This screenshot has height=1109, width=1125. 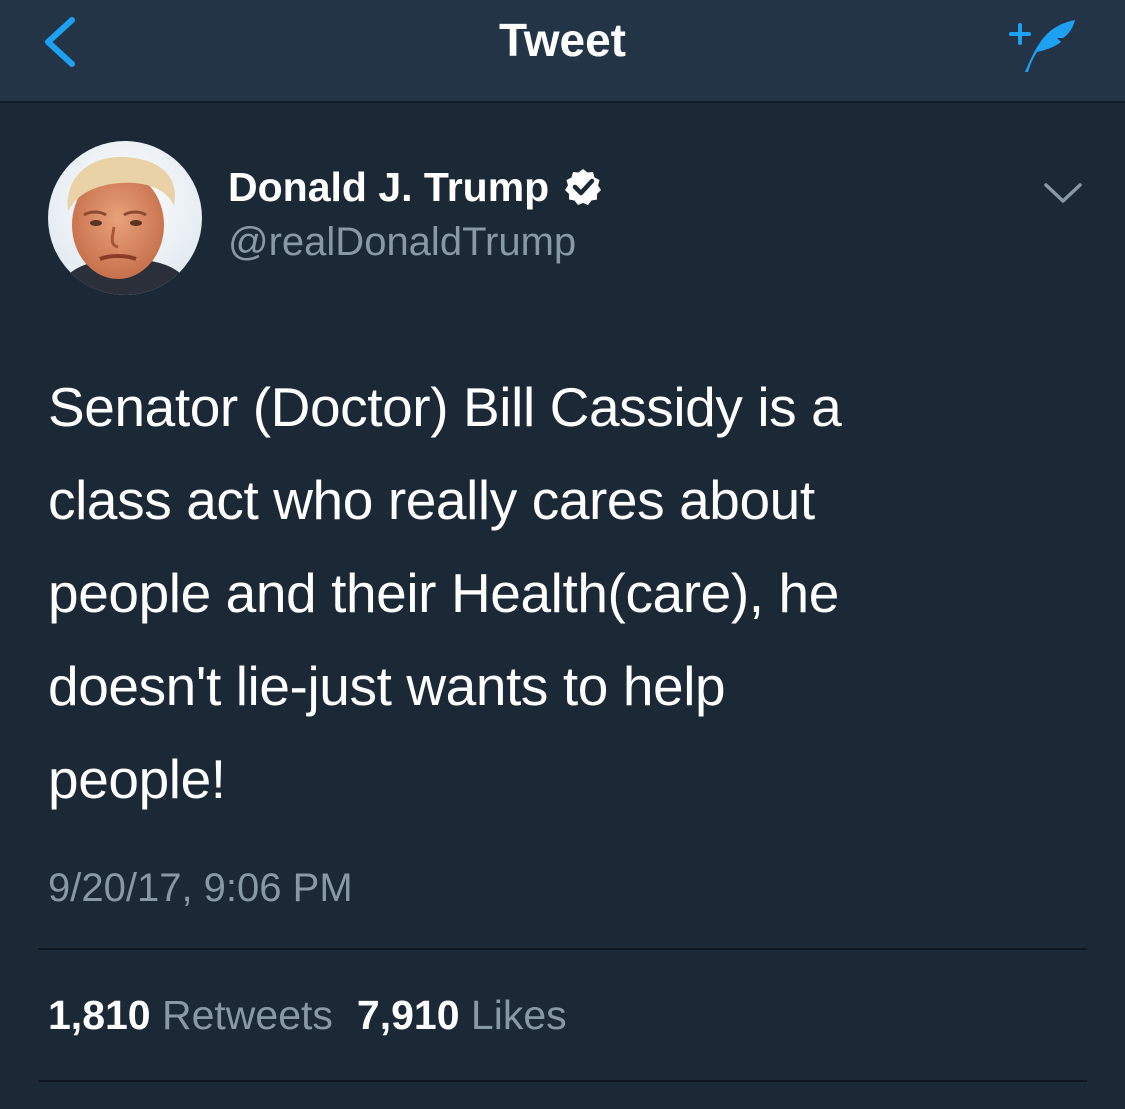 What do you see at coordinates (389, 187) in the screenshot?
I see `author-display-name: Donald J. Trump` at bounding box center [389, 187].